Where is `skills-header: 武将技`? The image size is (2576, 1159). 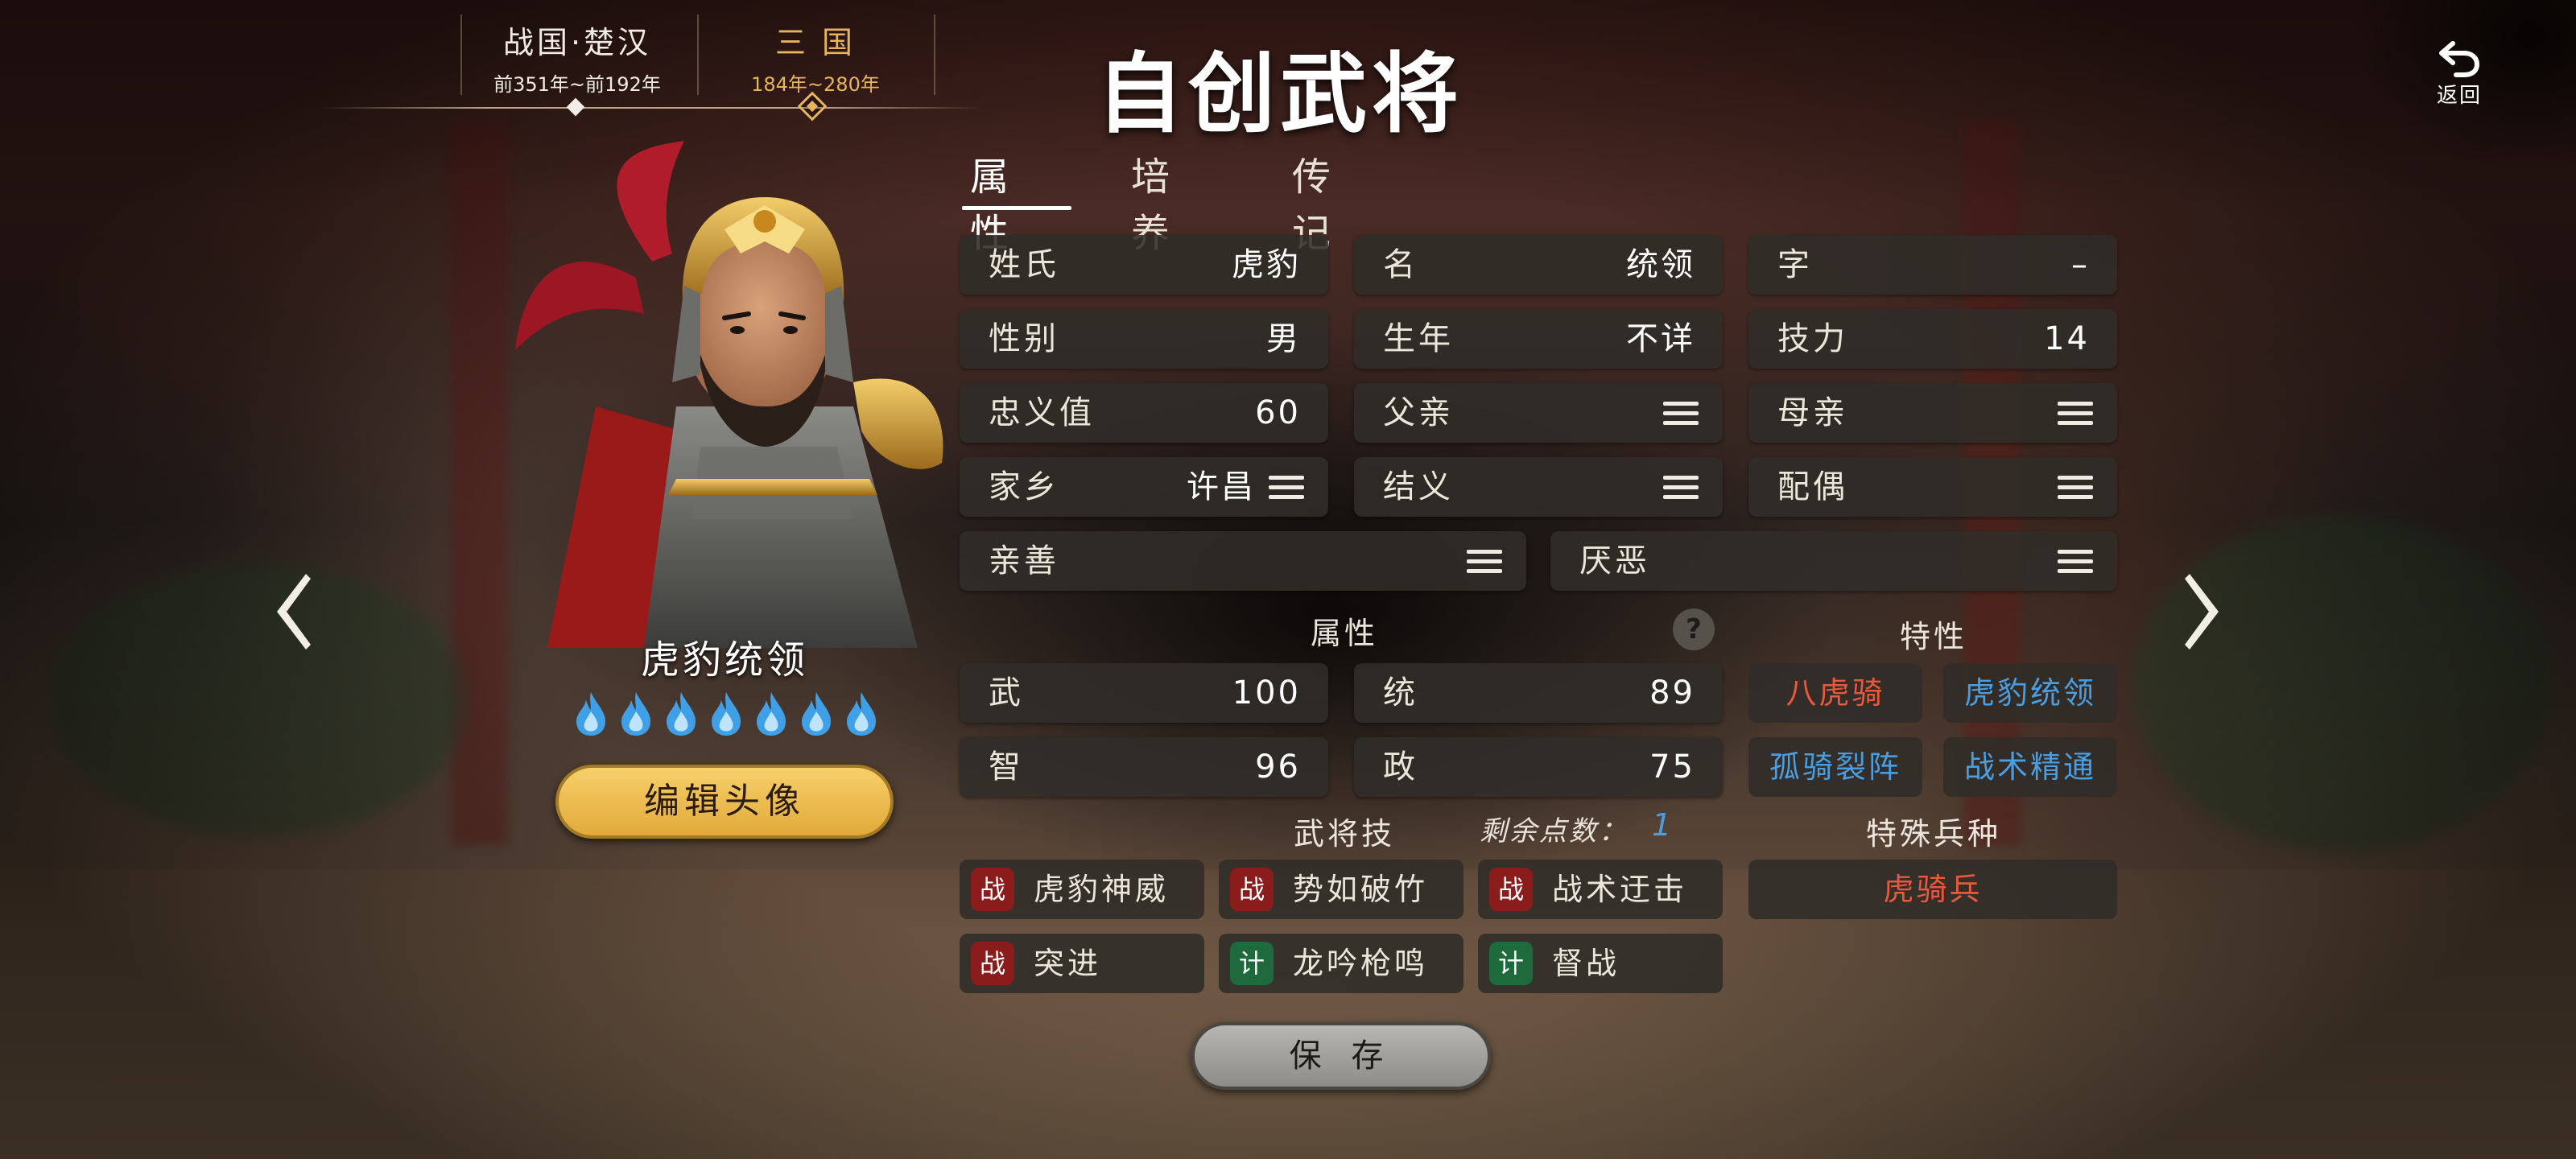
skills-header: 武将技 is located at coordinates (1344, 834).